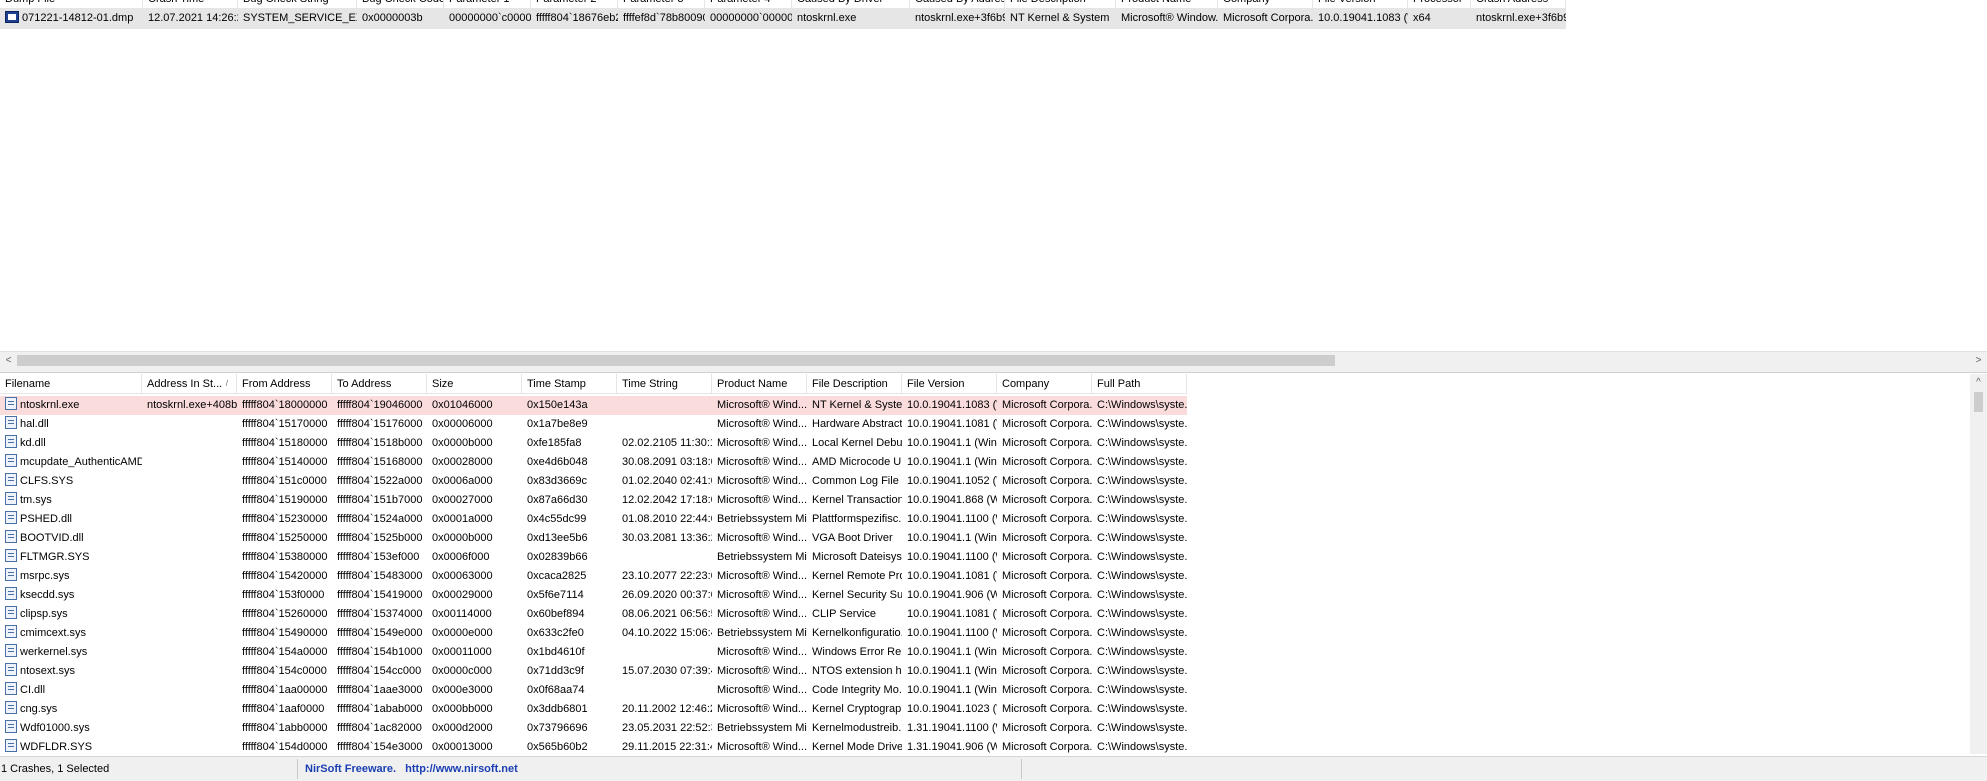 The width and height of the screenshot is (1987, 781). I want to click on cell-time-string, so click(664, 557).